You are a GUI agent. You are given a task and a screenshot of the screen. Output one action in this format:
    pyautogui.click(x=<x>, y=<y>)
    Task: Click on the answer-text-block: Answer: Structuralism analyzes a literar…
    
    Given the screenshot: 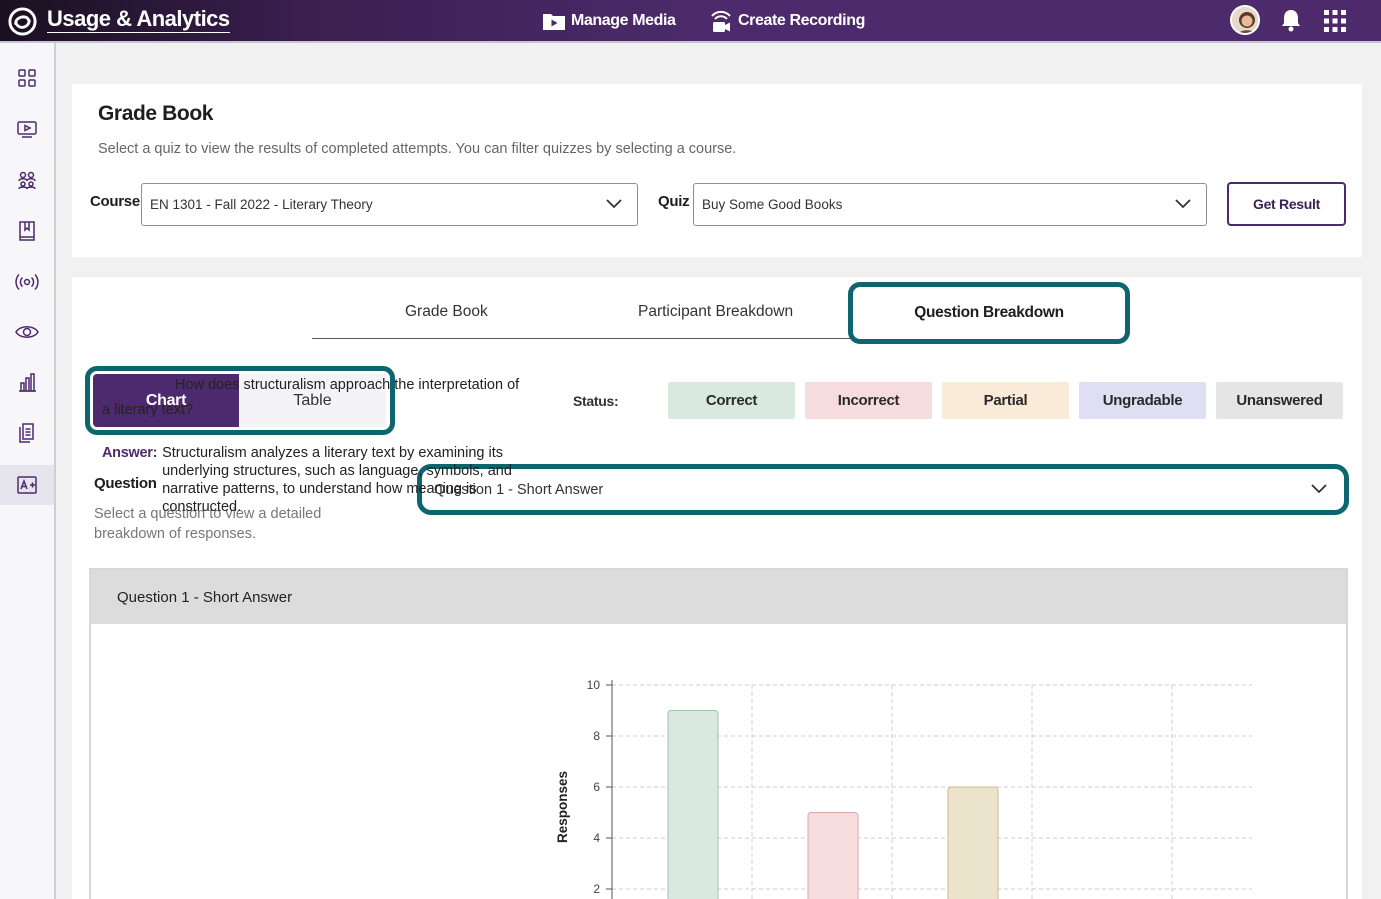 What is the action you would take?
    pyautogui.click(x=312, y=480)
    